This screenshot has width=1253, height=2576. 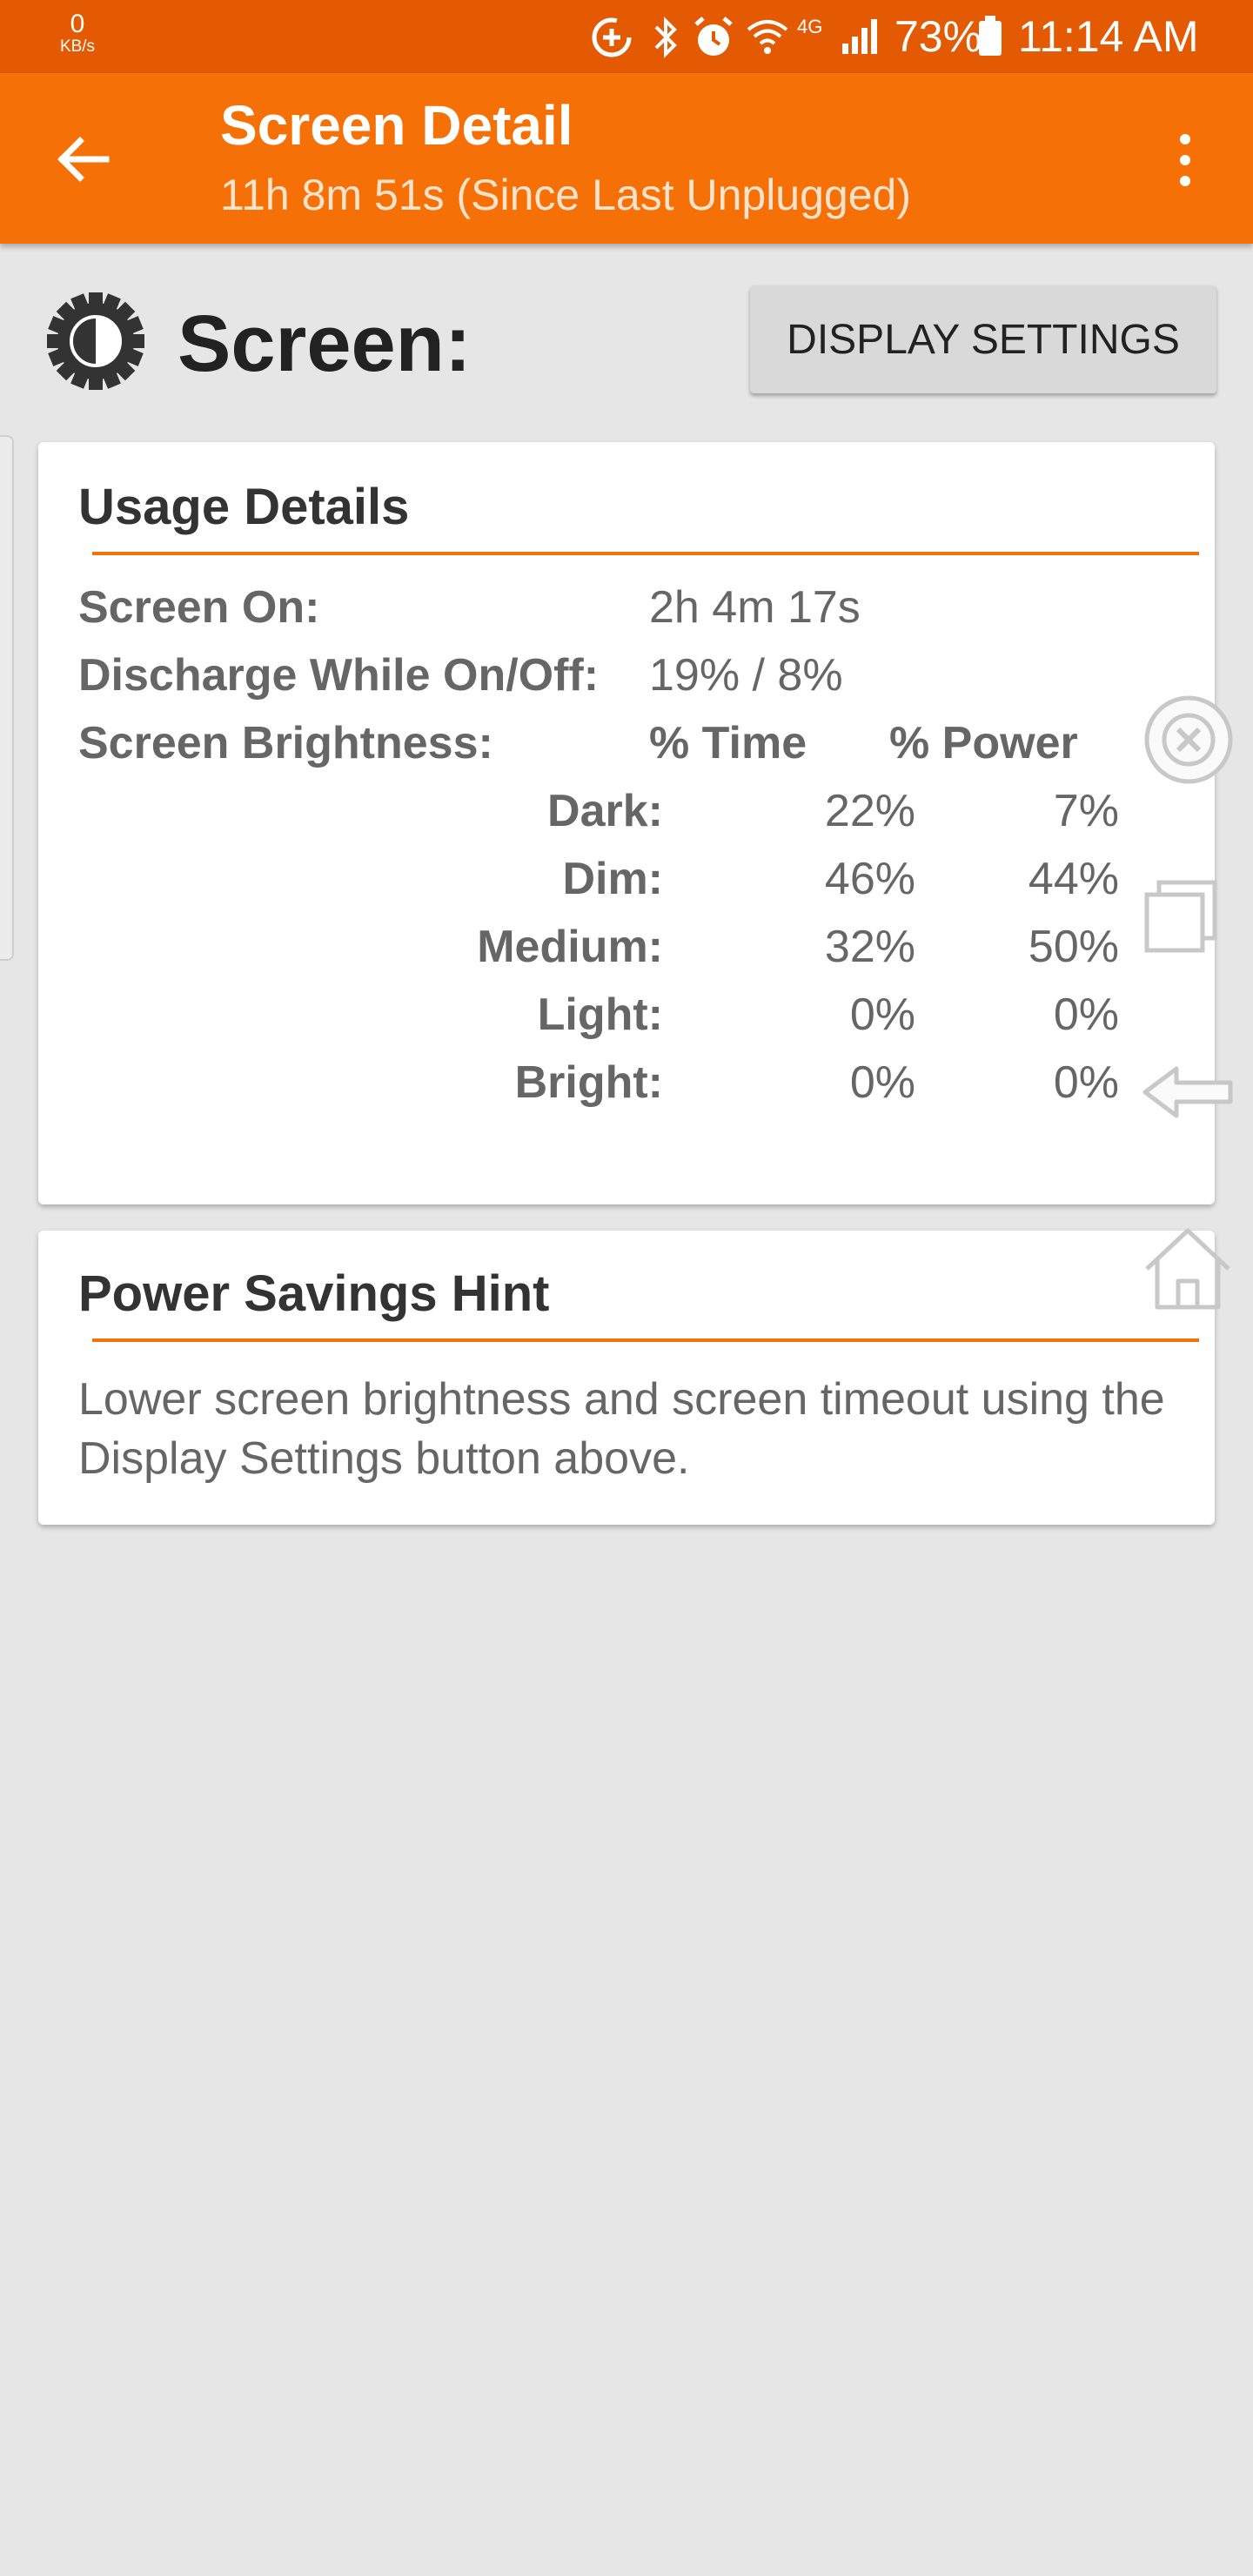 What do you see at coordinates (199, 607) in the screenshot?
I see `screen-on-label: Screen On:` at bounding box center [199, 607].